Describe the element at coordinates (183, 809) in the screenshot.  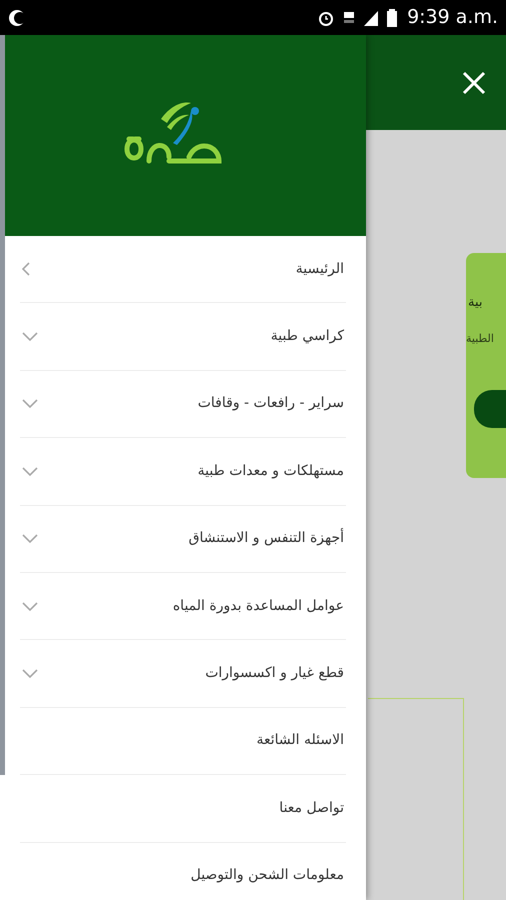
I see `menu-item: تواصل معنا` at that location.